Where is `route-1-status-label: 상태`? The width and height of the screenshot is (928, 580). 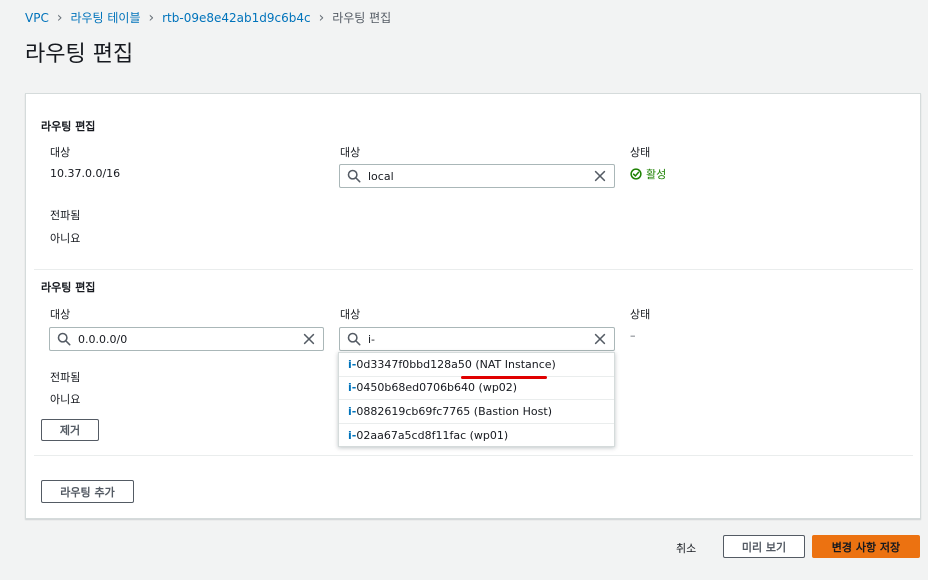 route-1-status-label: 상태 is located at coordinates (640, 152).